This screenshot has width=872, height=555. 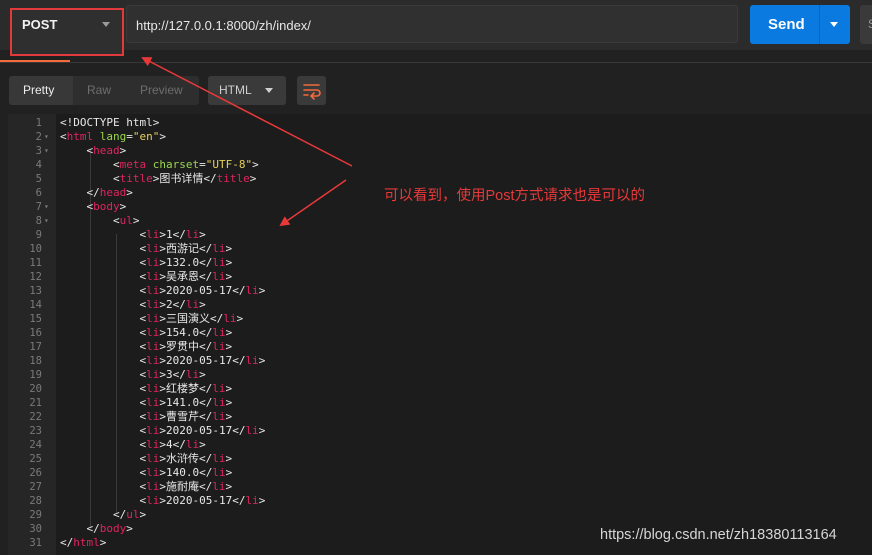 I want to click on code-text: <li>140.0</li>, so click(x=146, y=472).